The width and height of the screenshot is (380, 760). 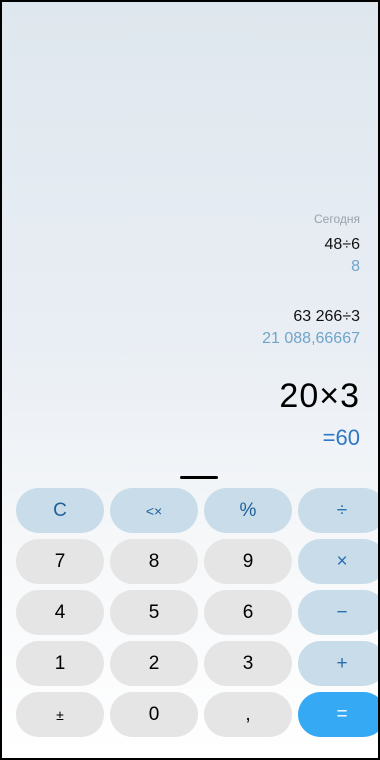 I want to click on clear-button: C, so click(x=60, y=510).